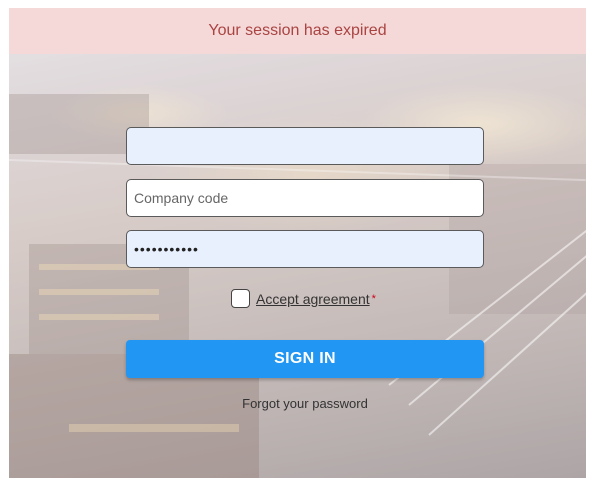  I want to click on sign-in-button: SIGN IN, so click(305, 359).